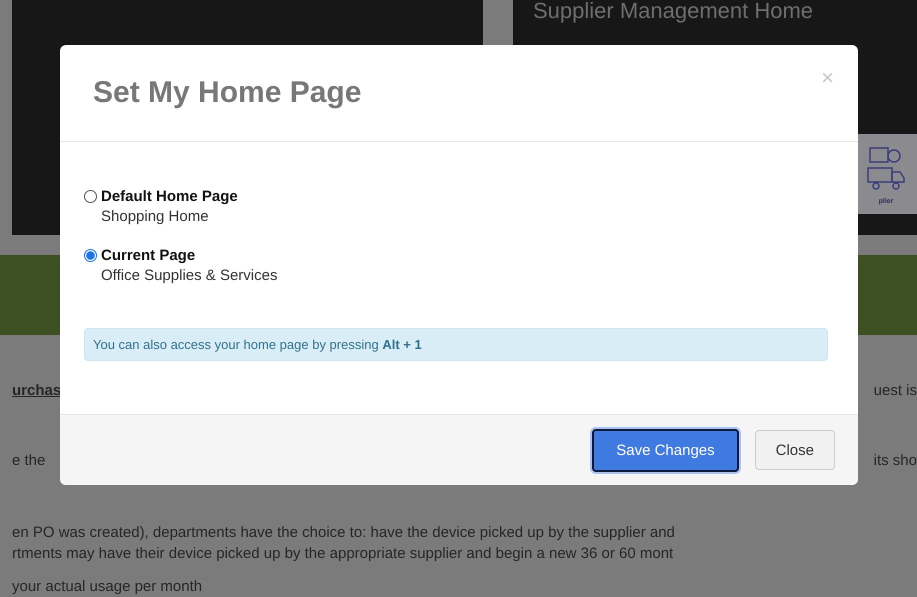  I want to click on dialog-title: Set My Home Page, so click(227, 93).